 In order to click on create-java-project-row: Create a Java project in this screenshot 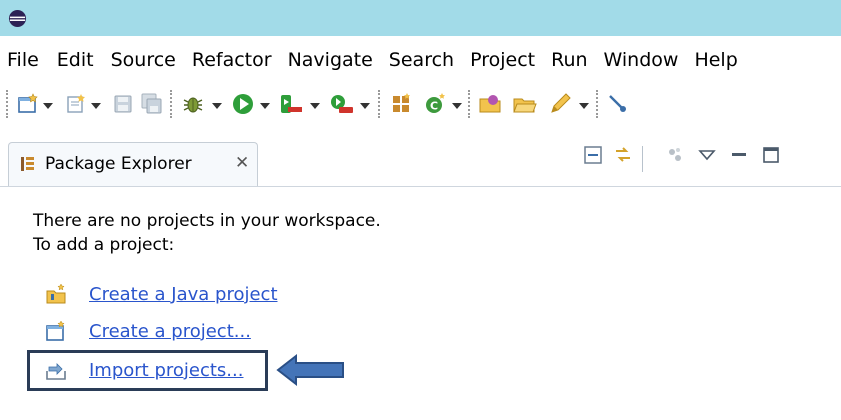, I will do `click(161, 294)`.